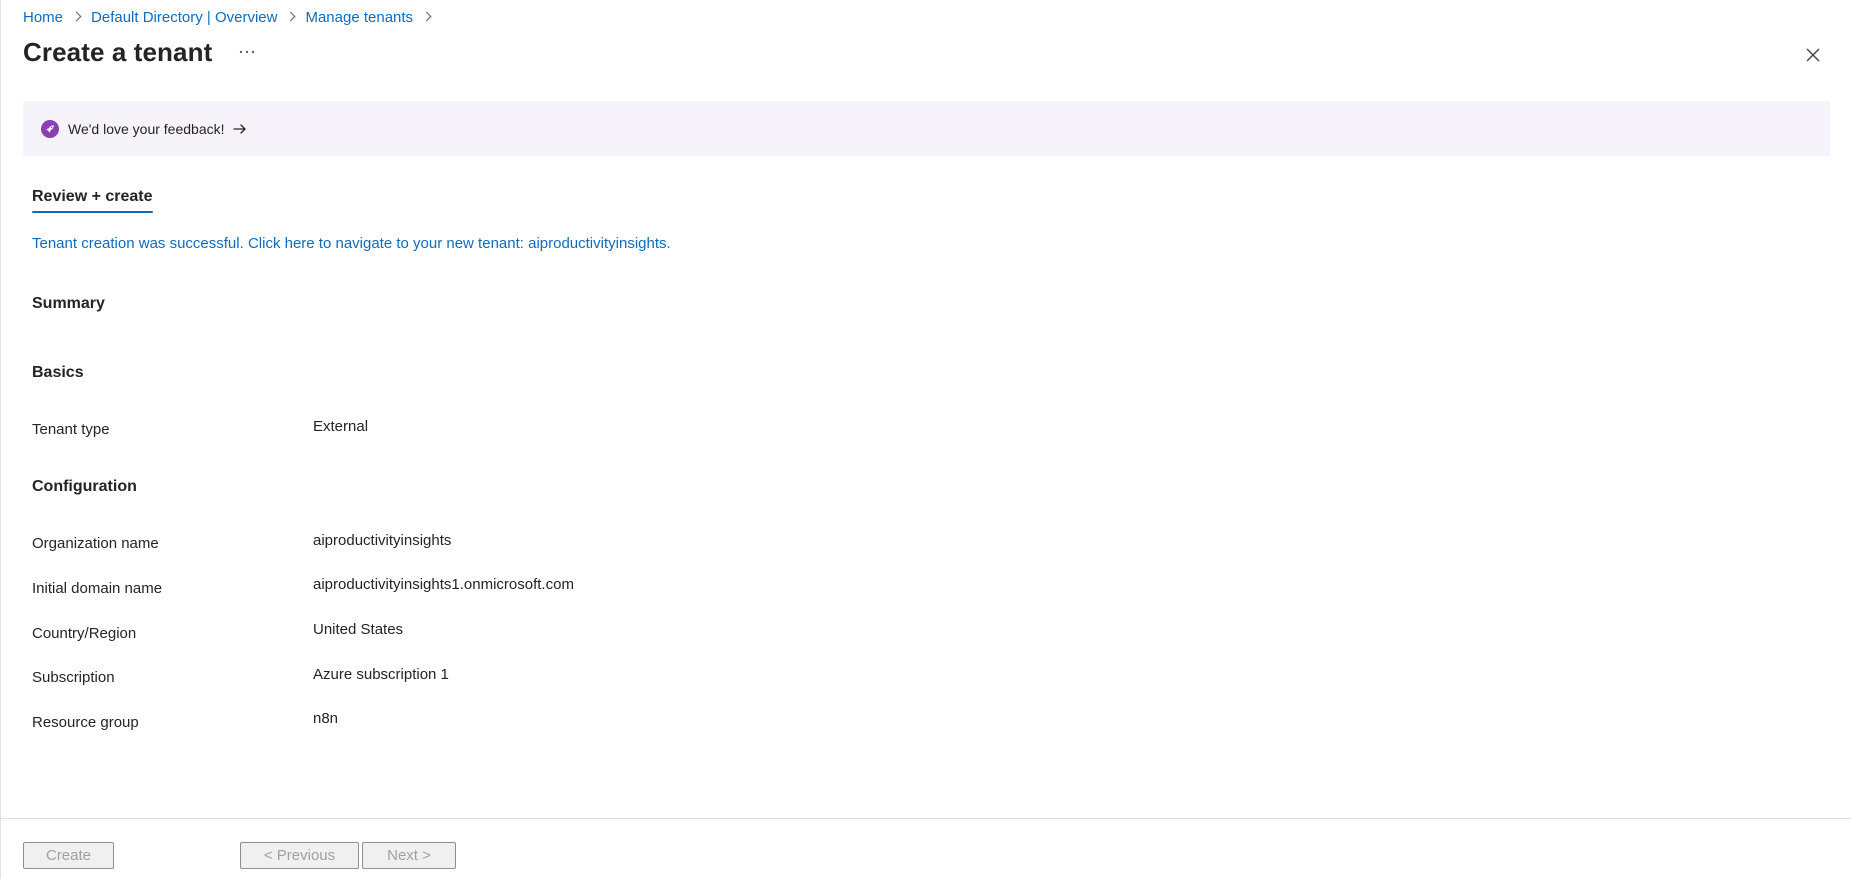 Image resolution: width=1851 pixels, height=879 pixels. I want to click on previous-button: < Previous, so click(299, 855).